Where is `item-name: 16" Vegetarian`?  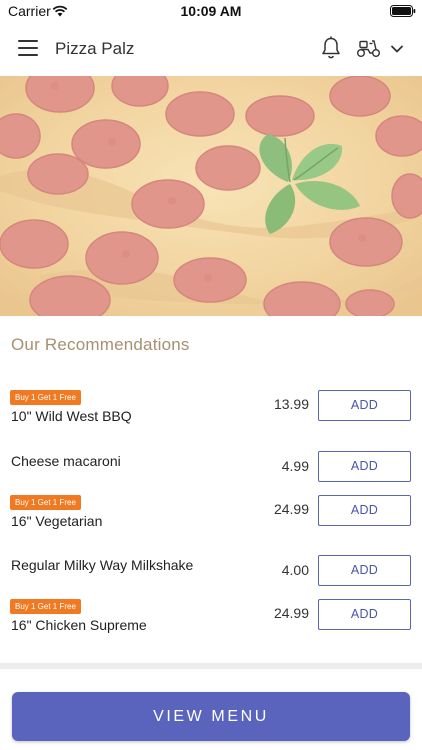 item-name: 16" Vegetarian is located at coordinates (57, 521).